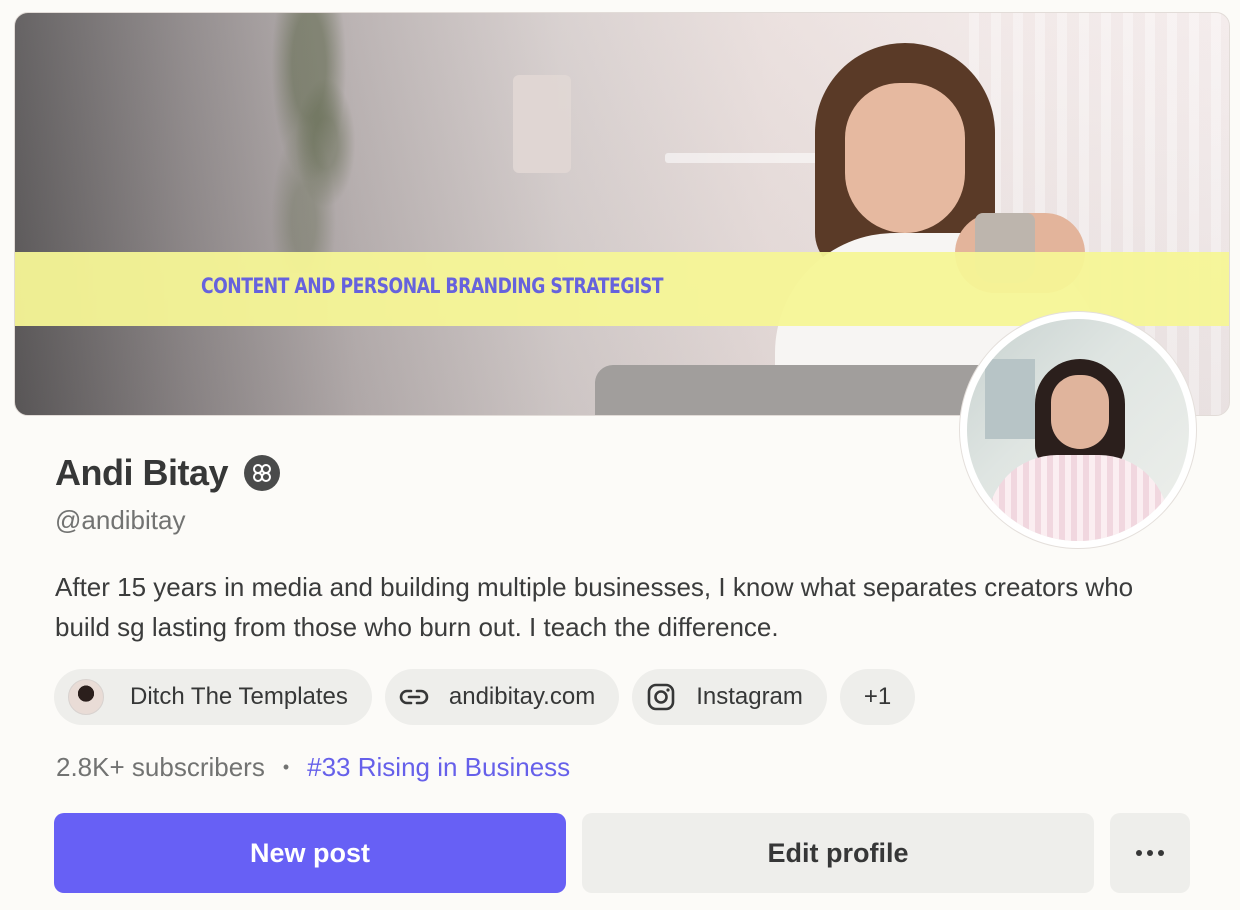  Describe the element at coordinates (805, 390) in the screenshot. I see `banner-laptop` at that location.